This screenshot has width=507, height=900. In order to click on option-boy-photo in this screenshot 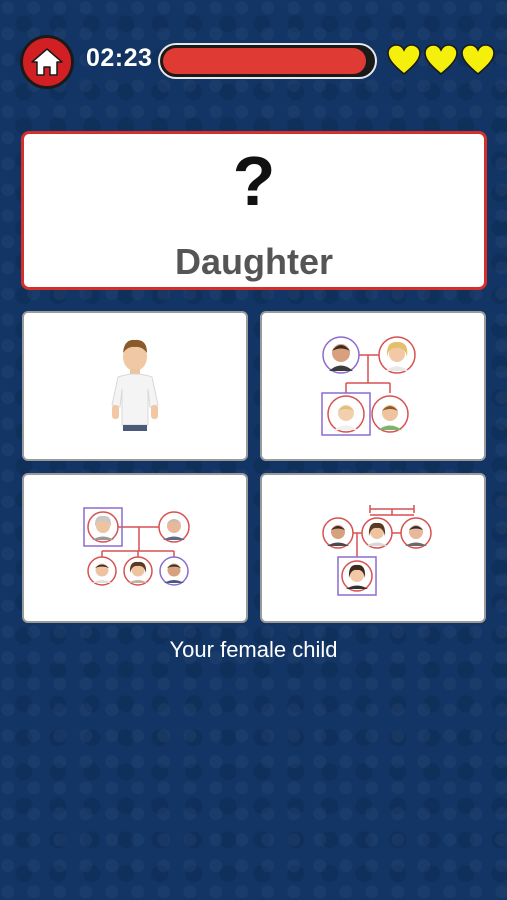, I will do `click(135, 386)`.